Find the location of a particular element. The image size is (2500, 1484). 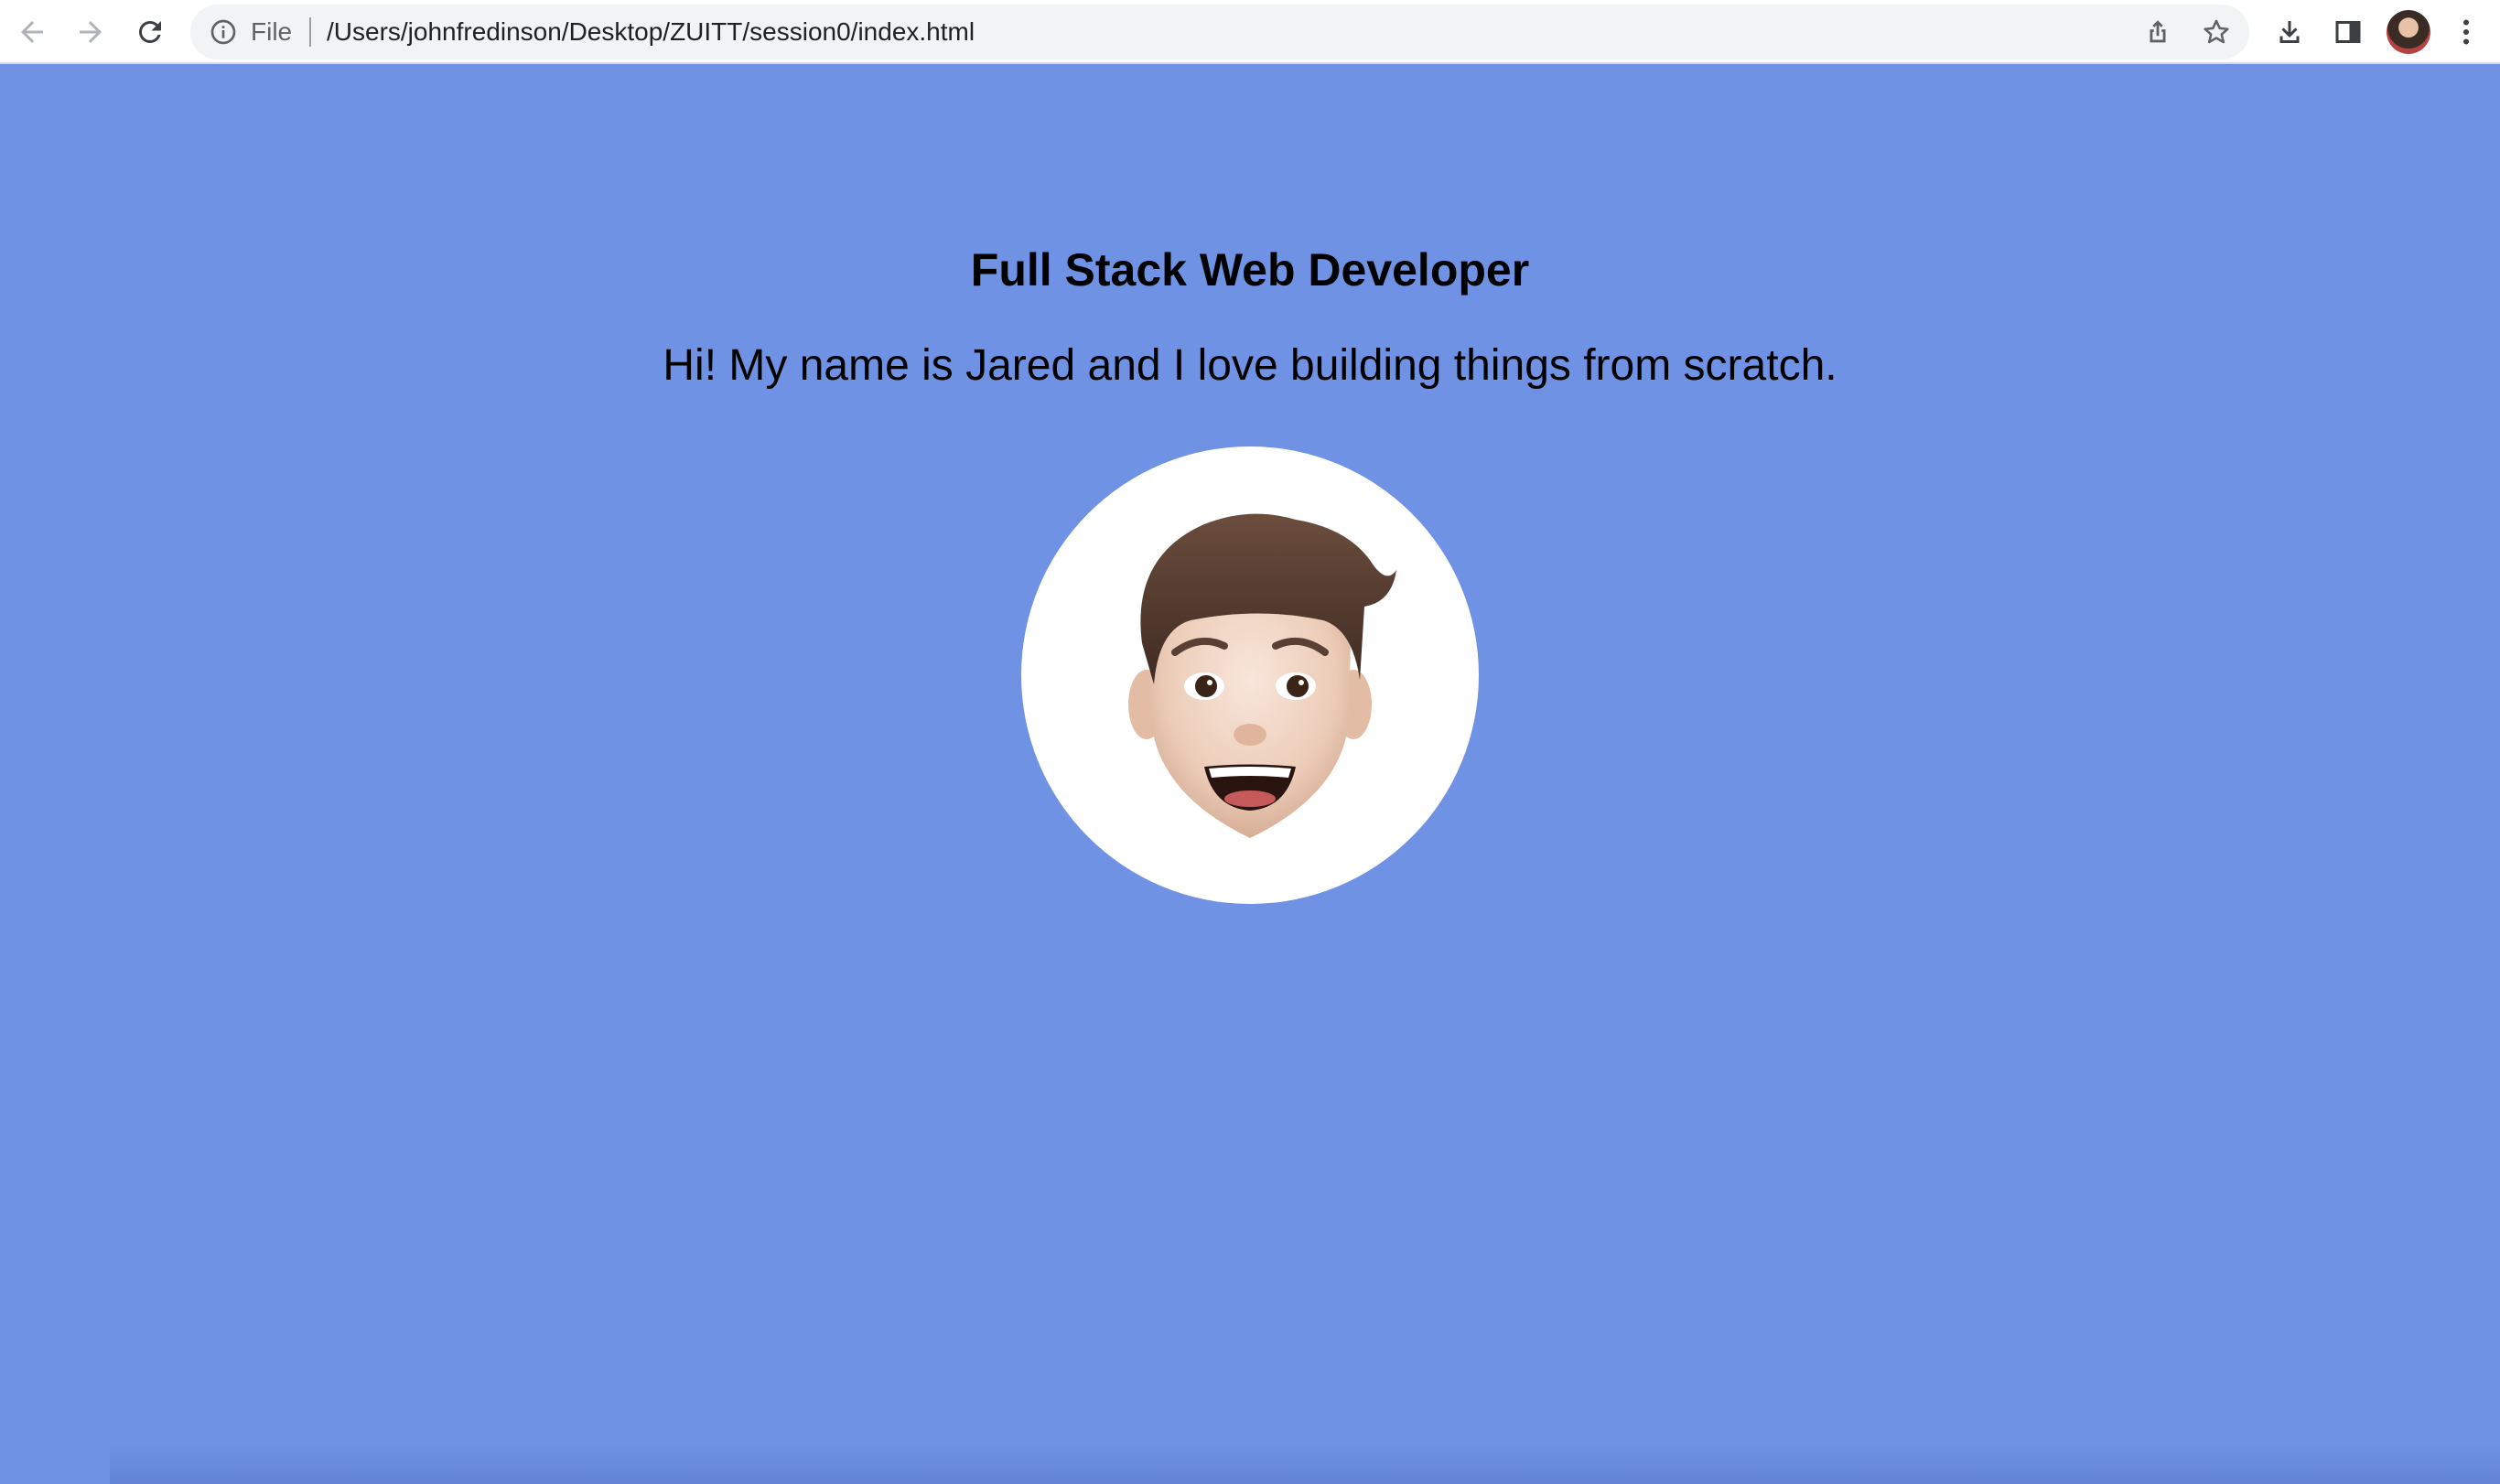

download-icon is located at coordinates (2289, 32).